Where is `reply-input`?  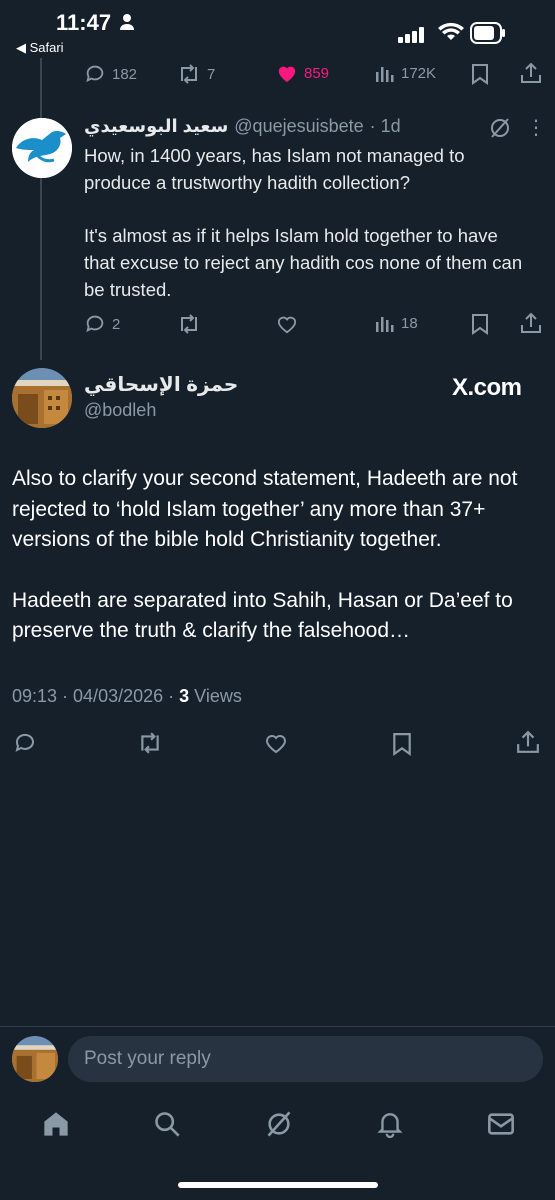 reply-input is located at coordinates (305, 1059).